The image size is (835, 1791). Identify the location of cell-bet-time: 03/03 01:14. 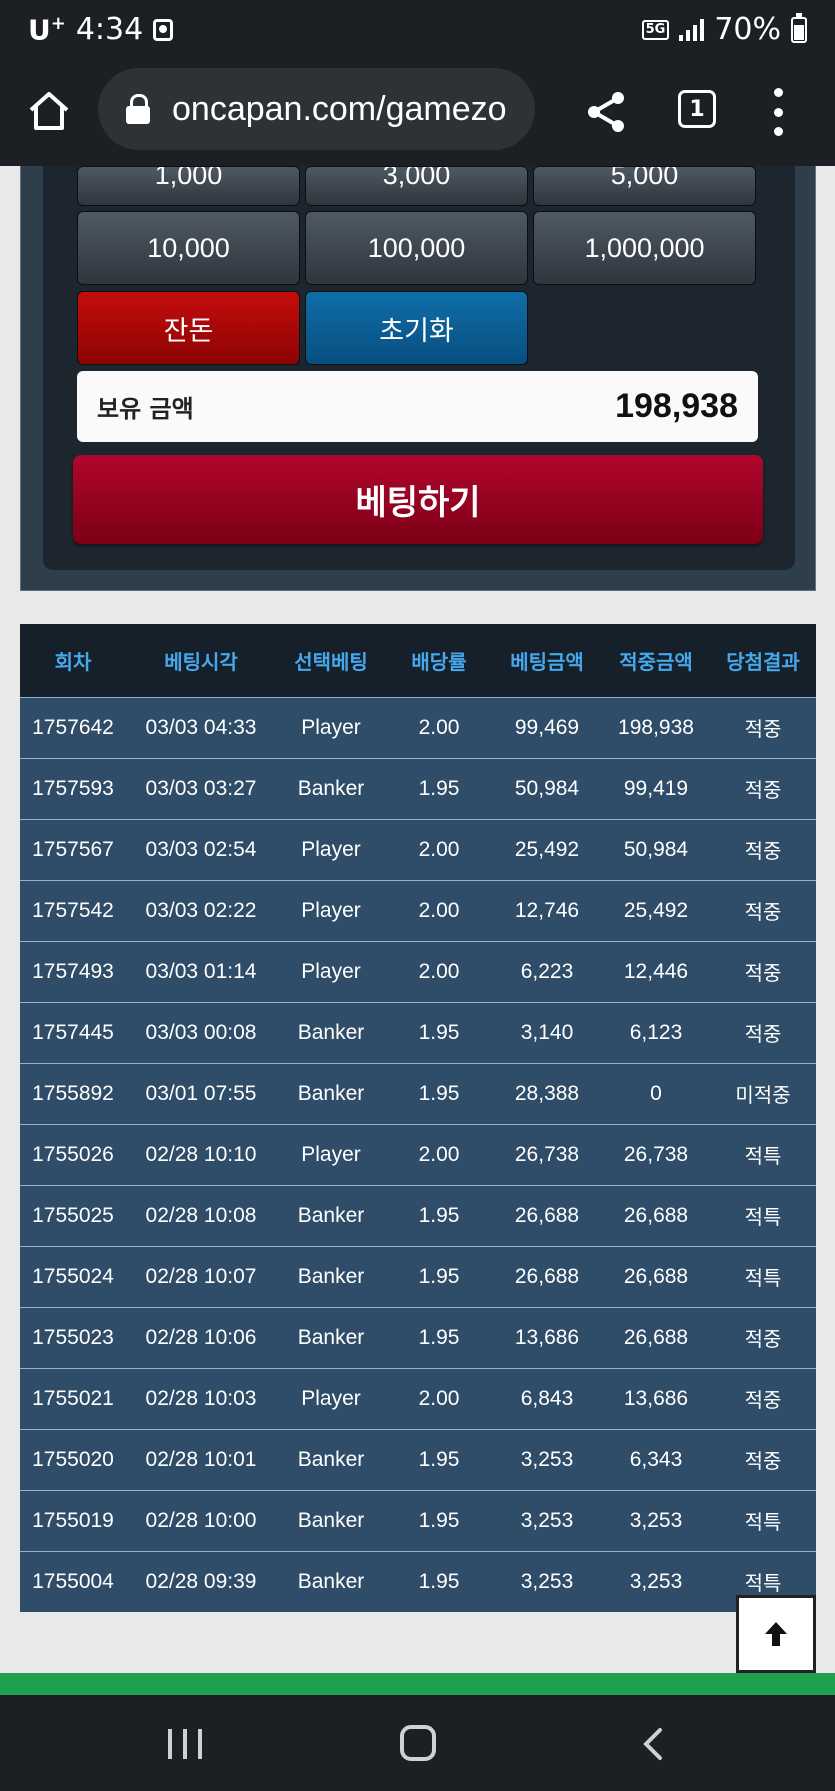
(201, 971).